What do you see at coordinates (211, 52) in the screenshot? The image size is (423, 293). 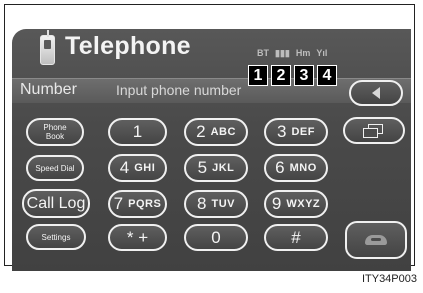 I see `title-bar: Telephone BT ▮▮▮ Hm Yıl` at bounding box center [211, 52].